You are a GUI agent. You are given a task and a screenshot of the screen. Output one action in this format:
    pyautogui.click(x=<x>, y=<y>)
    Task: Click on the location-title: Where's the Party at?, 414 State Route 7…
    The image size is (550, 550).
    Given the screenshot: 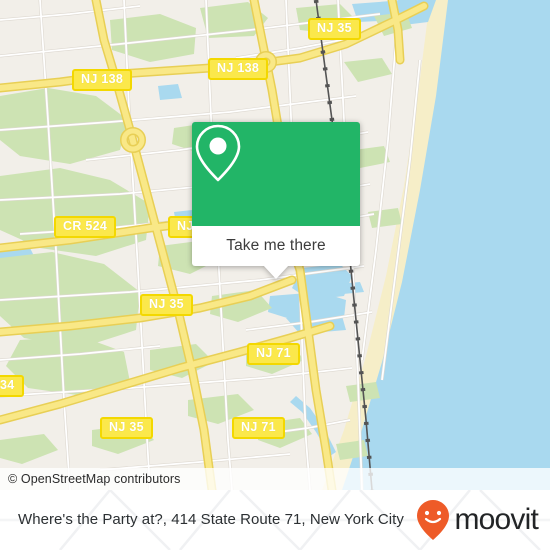 What is the action you would take?
    pyautogui.click(x=211, y=519)
    